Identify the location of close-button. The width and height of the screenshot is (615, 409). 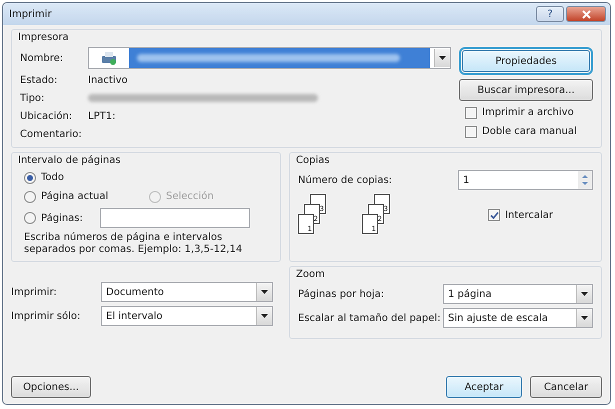
(586, 14).